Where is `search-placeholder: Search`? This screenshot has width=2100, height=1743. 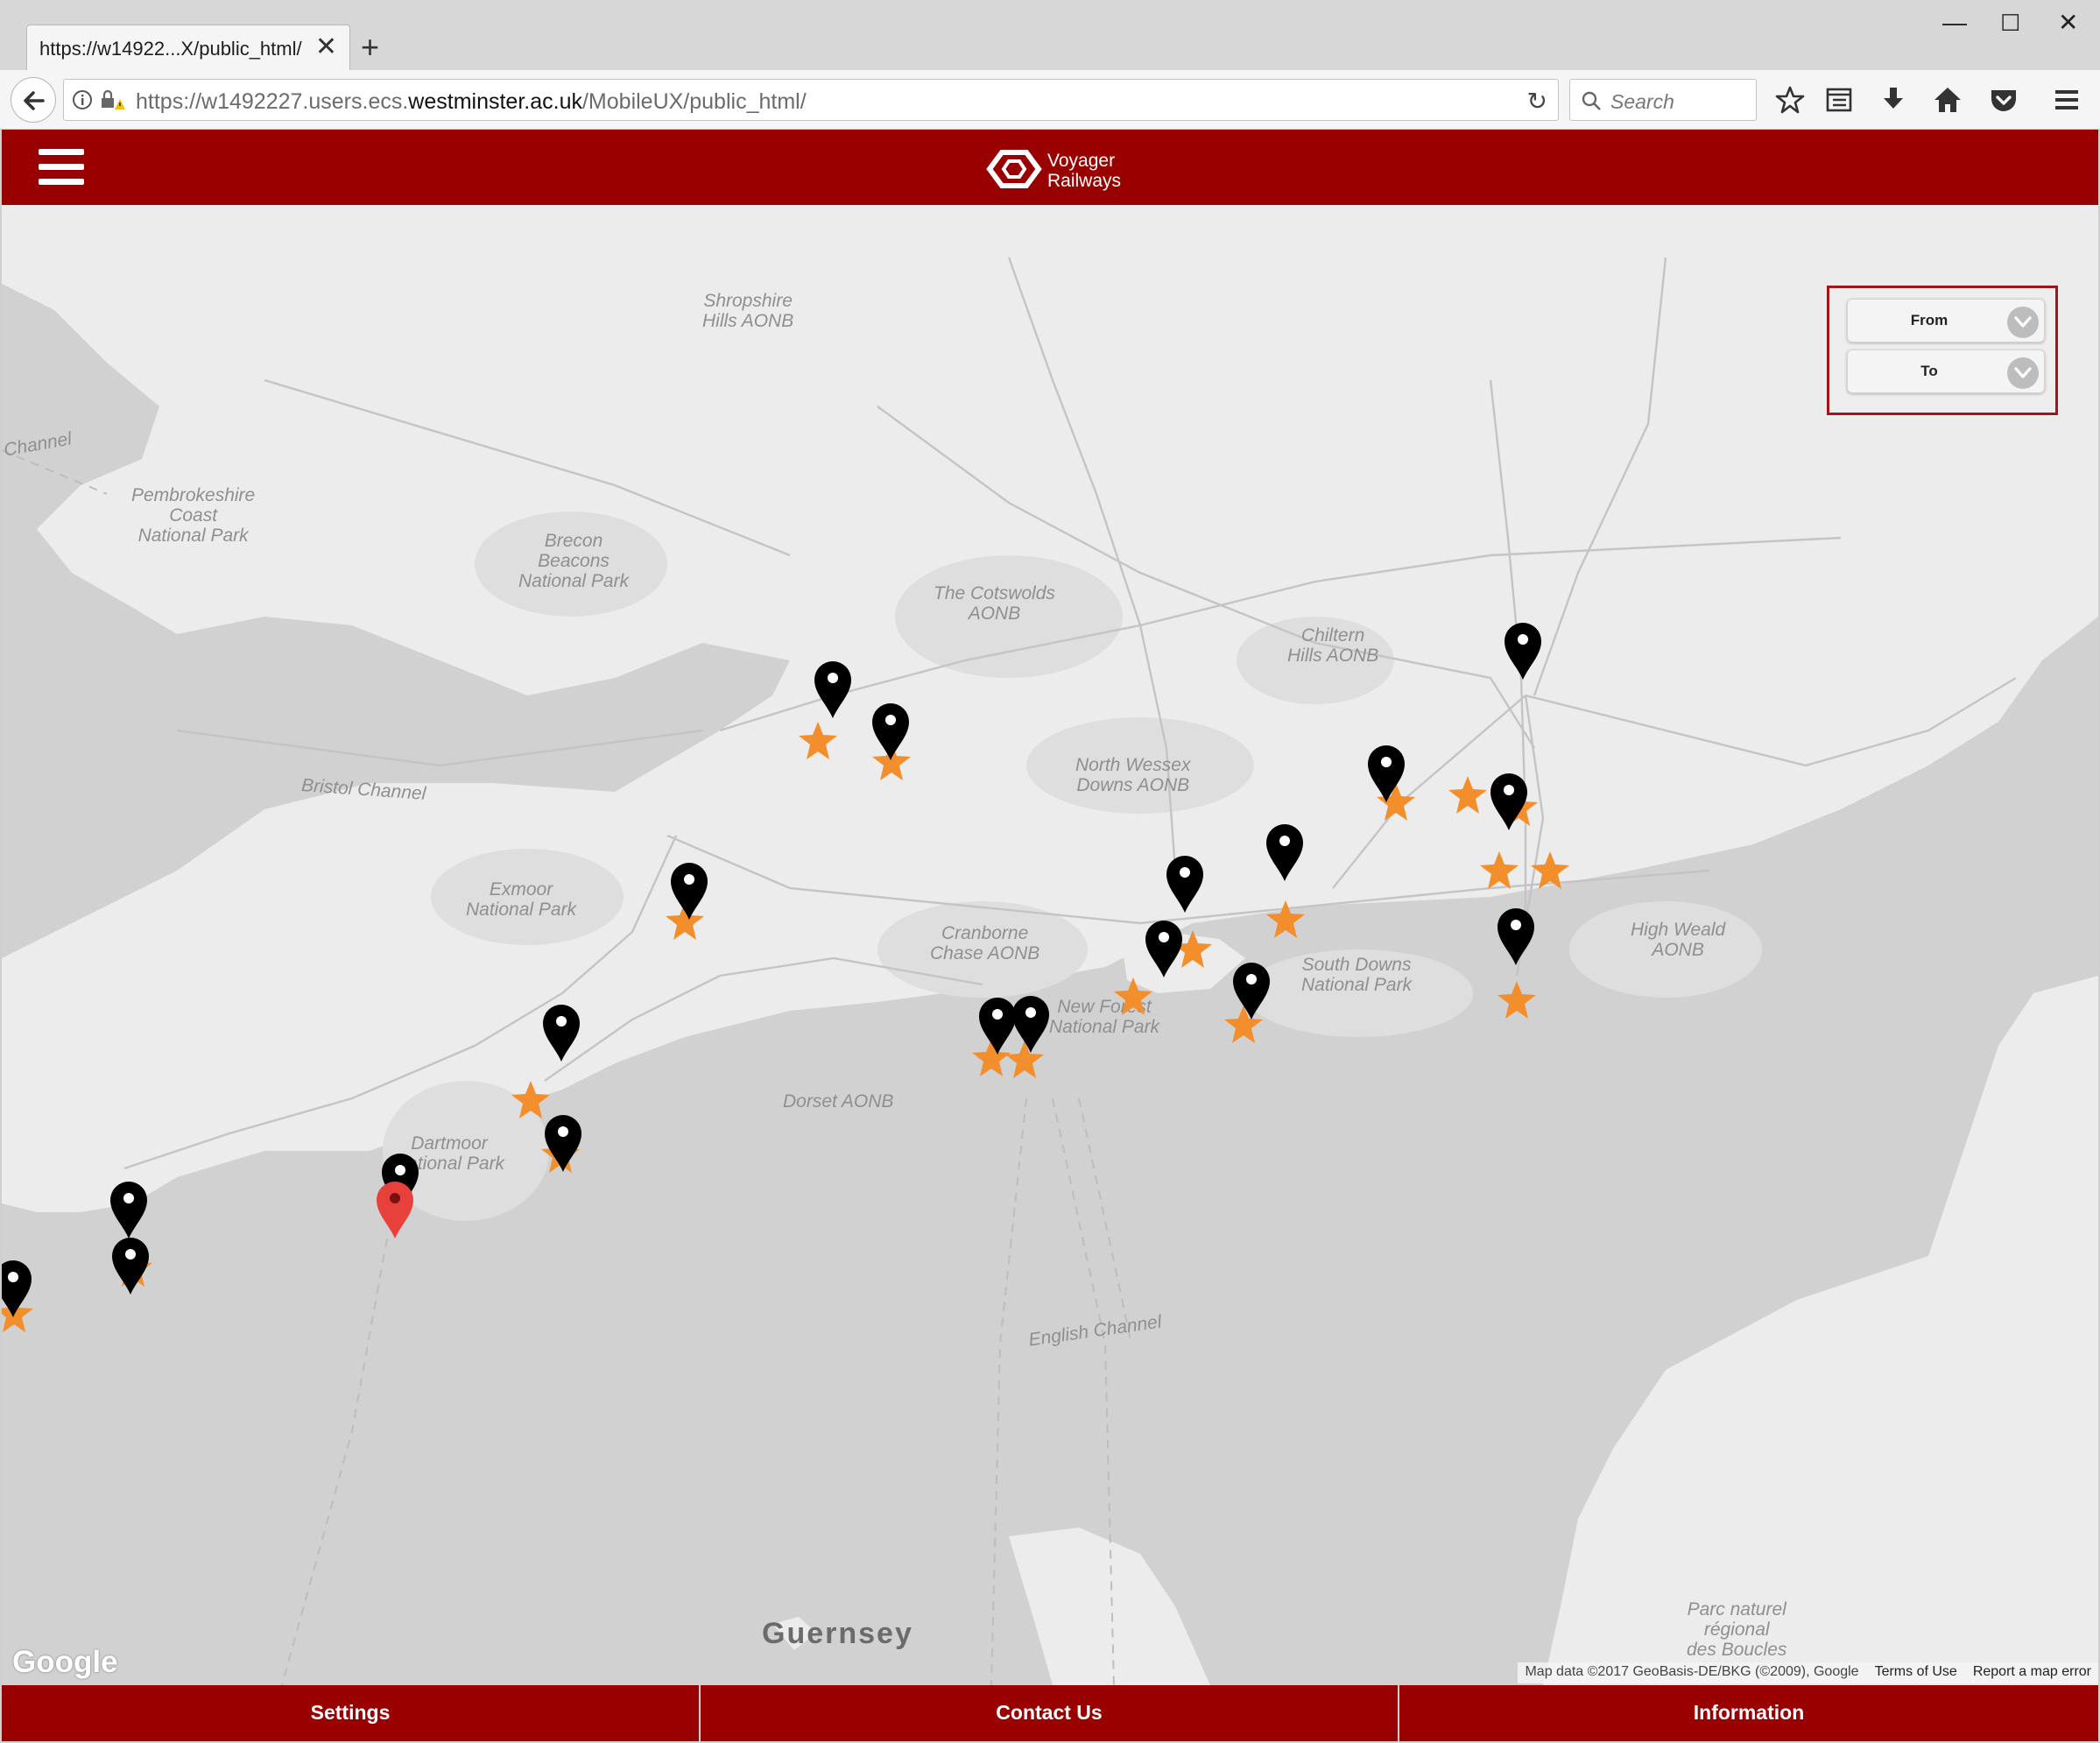 search-placeholder: Search is located at coordinates (1642, 101).